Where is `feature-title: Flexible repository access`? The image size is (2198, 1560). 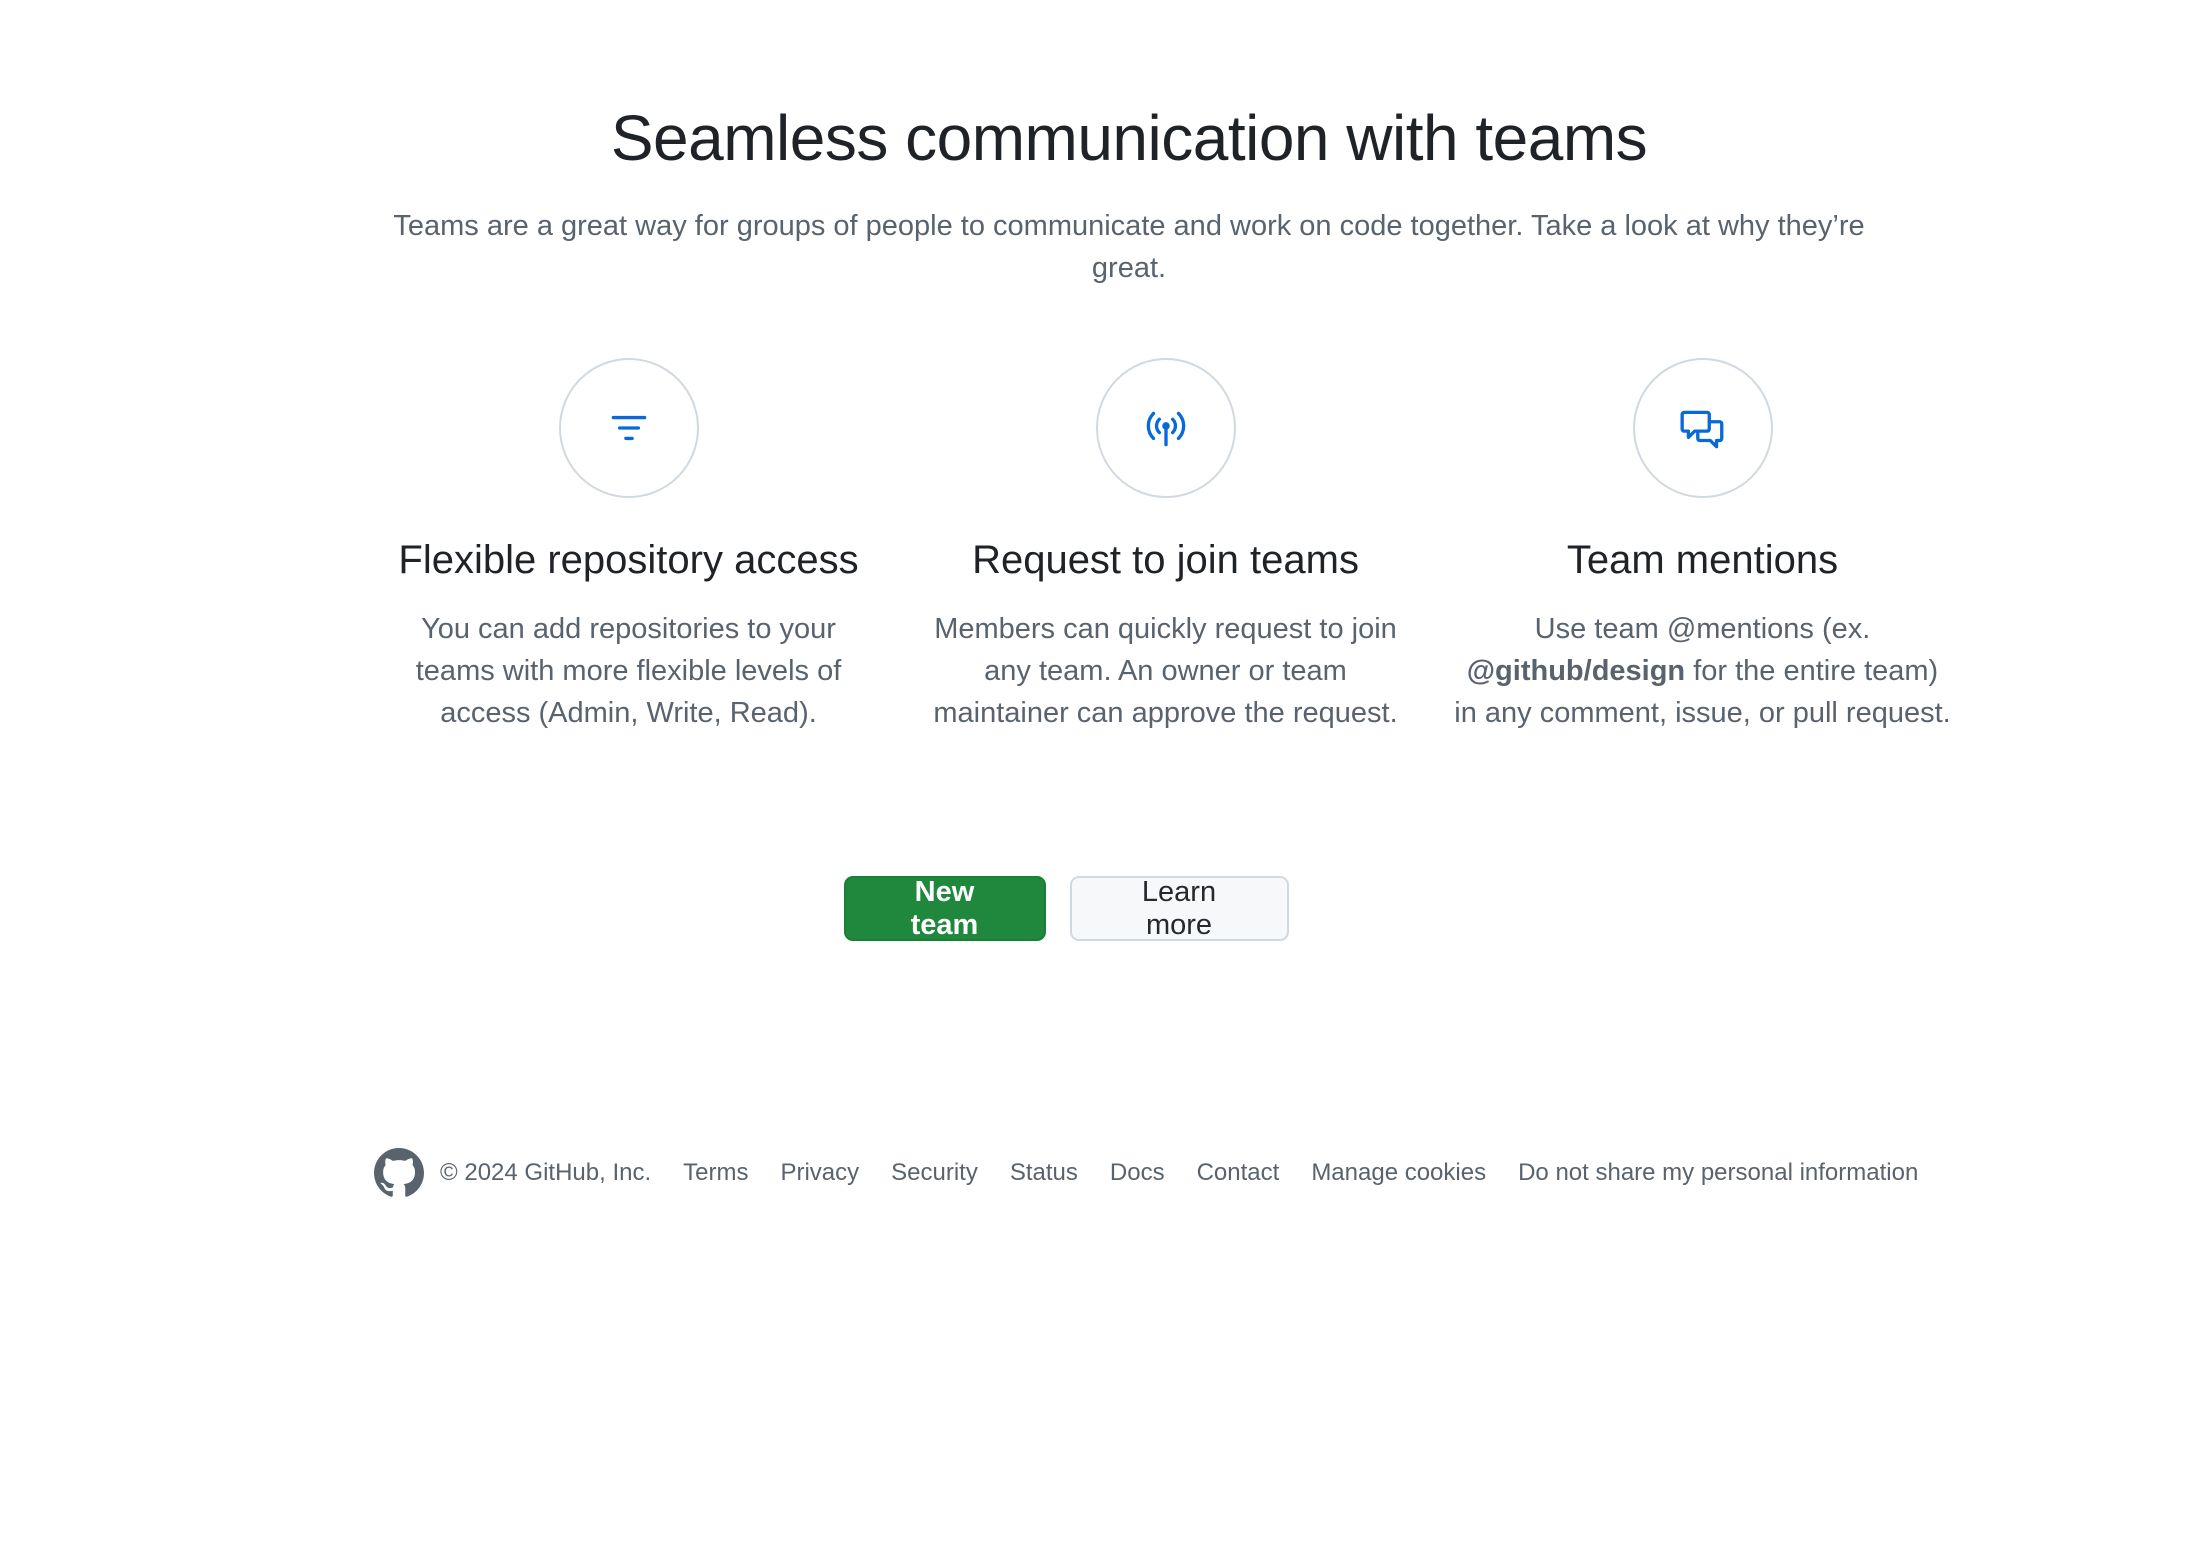 feature-title: Flexible repository access is located at coordinates (628, 560).